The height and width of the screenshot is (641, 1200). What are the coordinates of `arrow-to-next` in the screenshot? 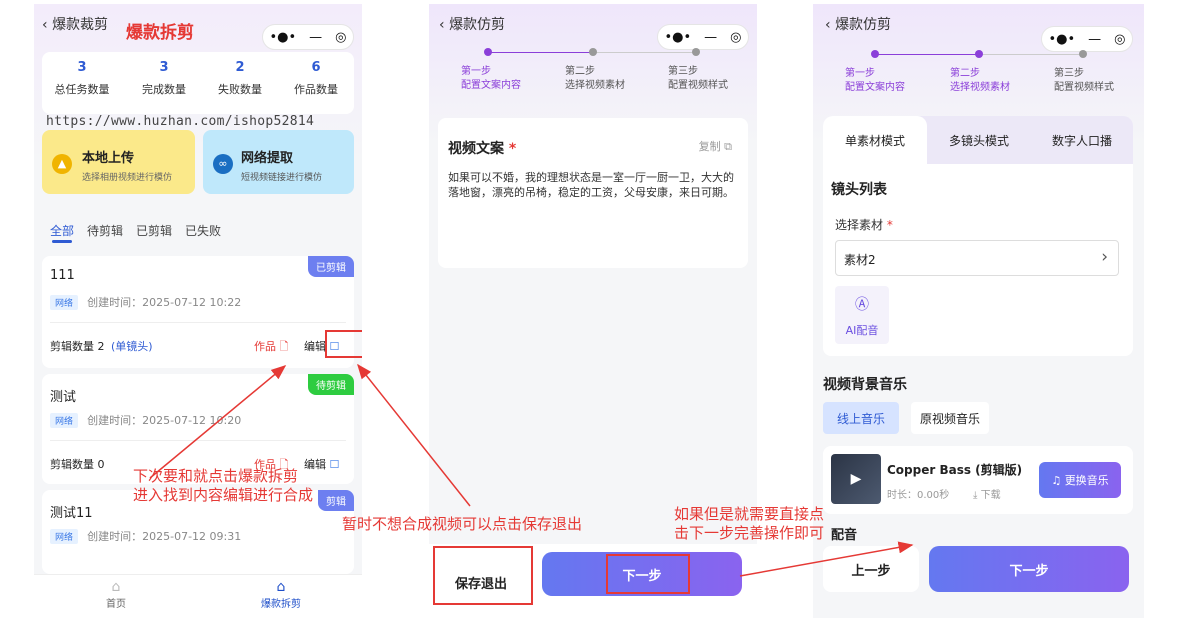 It's located at (826, 559).